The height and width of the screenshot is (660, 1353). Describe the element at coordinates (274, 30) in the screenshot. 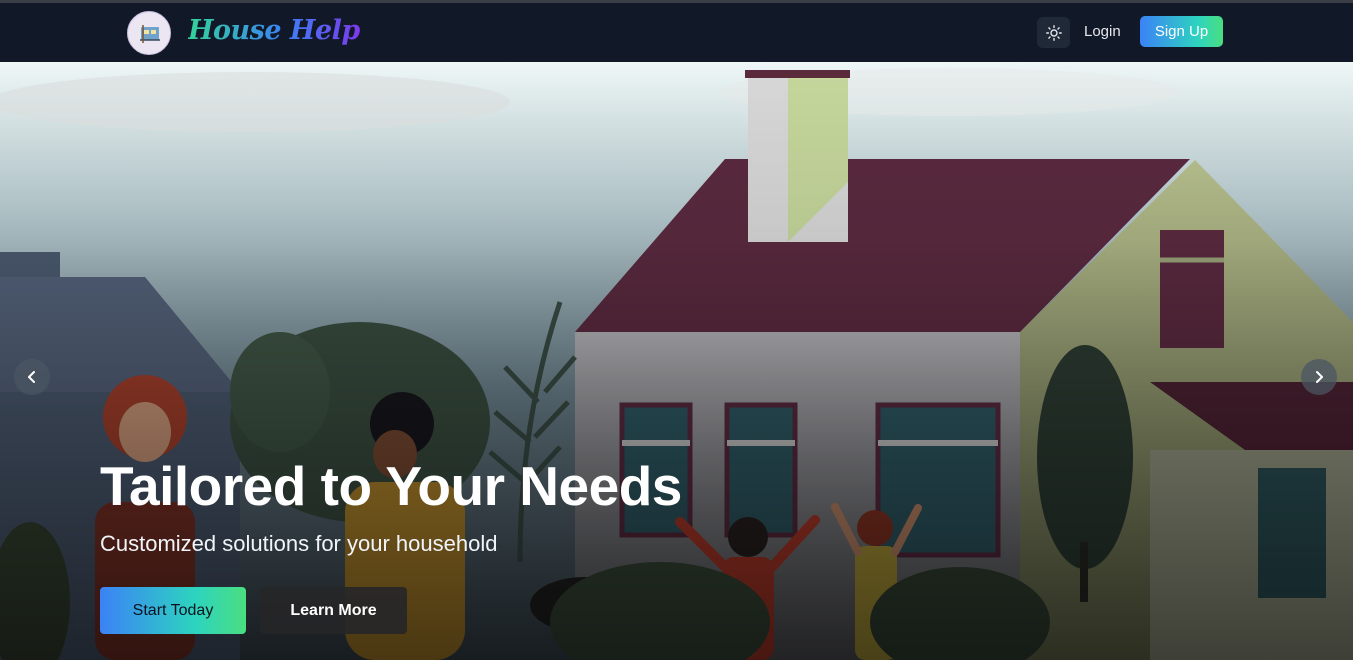

I see `brand-name: House Help` at that location.